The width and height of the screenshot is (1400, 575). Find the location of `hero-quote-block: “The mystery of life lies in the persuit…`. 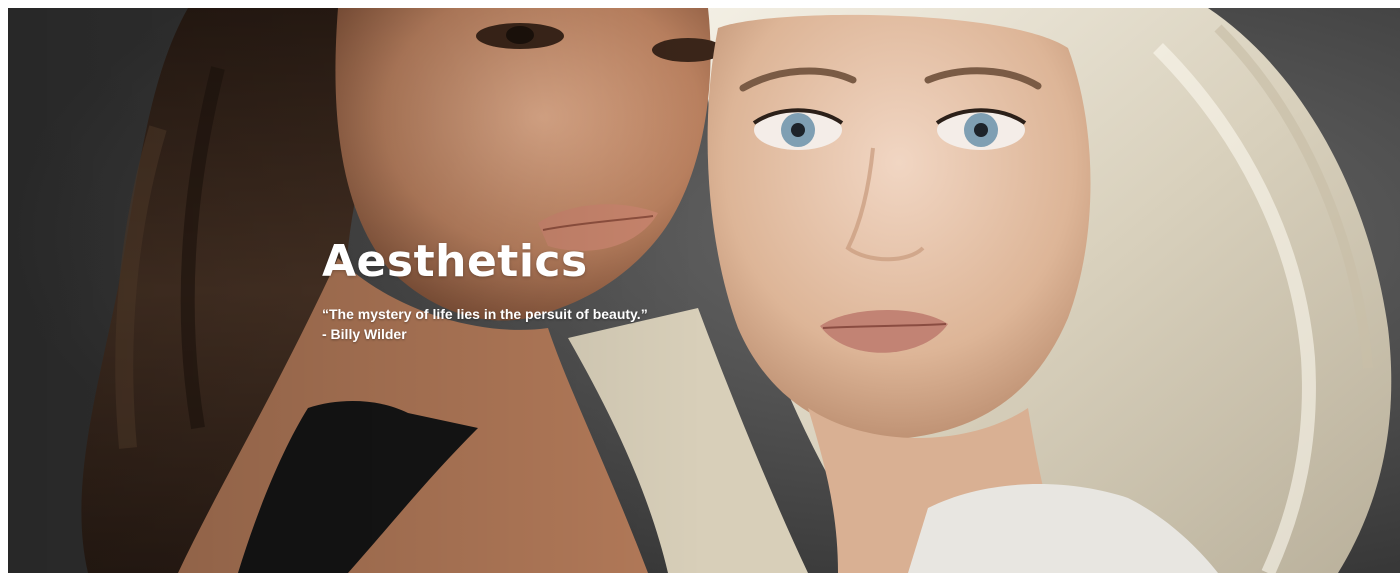

hero-quote-block: “The mystery of life lies in the persuit… is located at coordinates (485, 324).